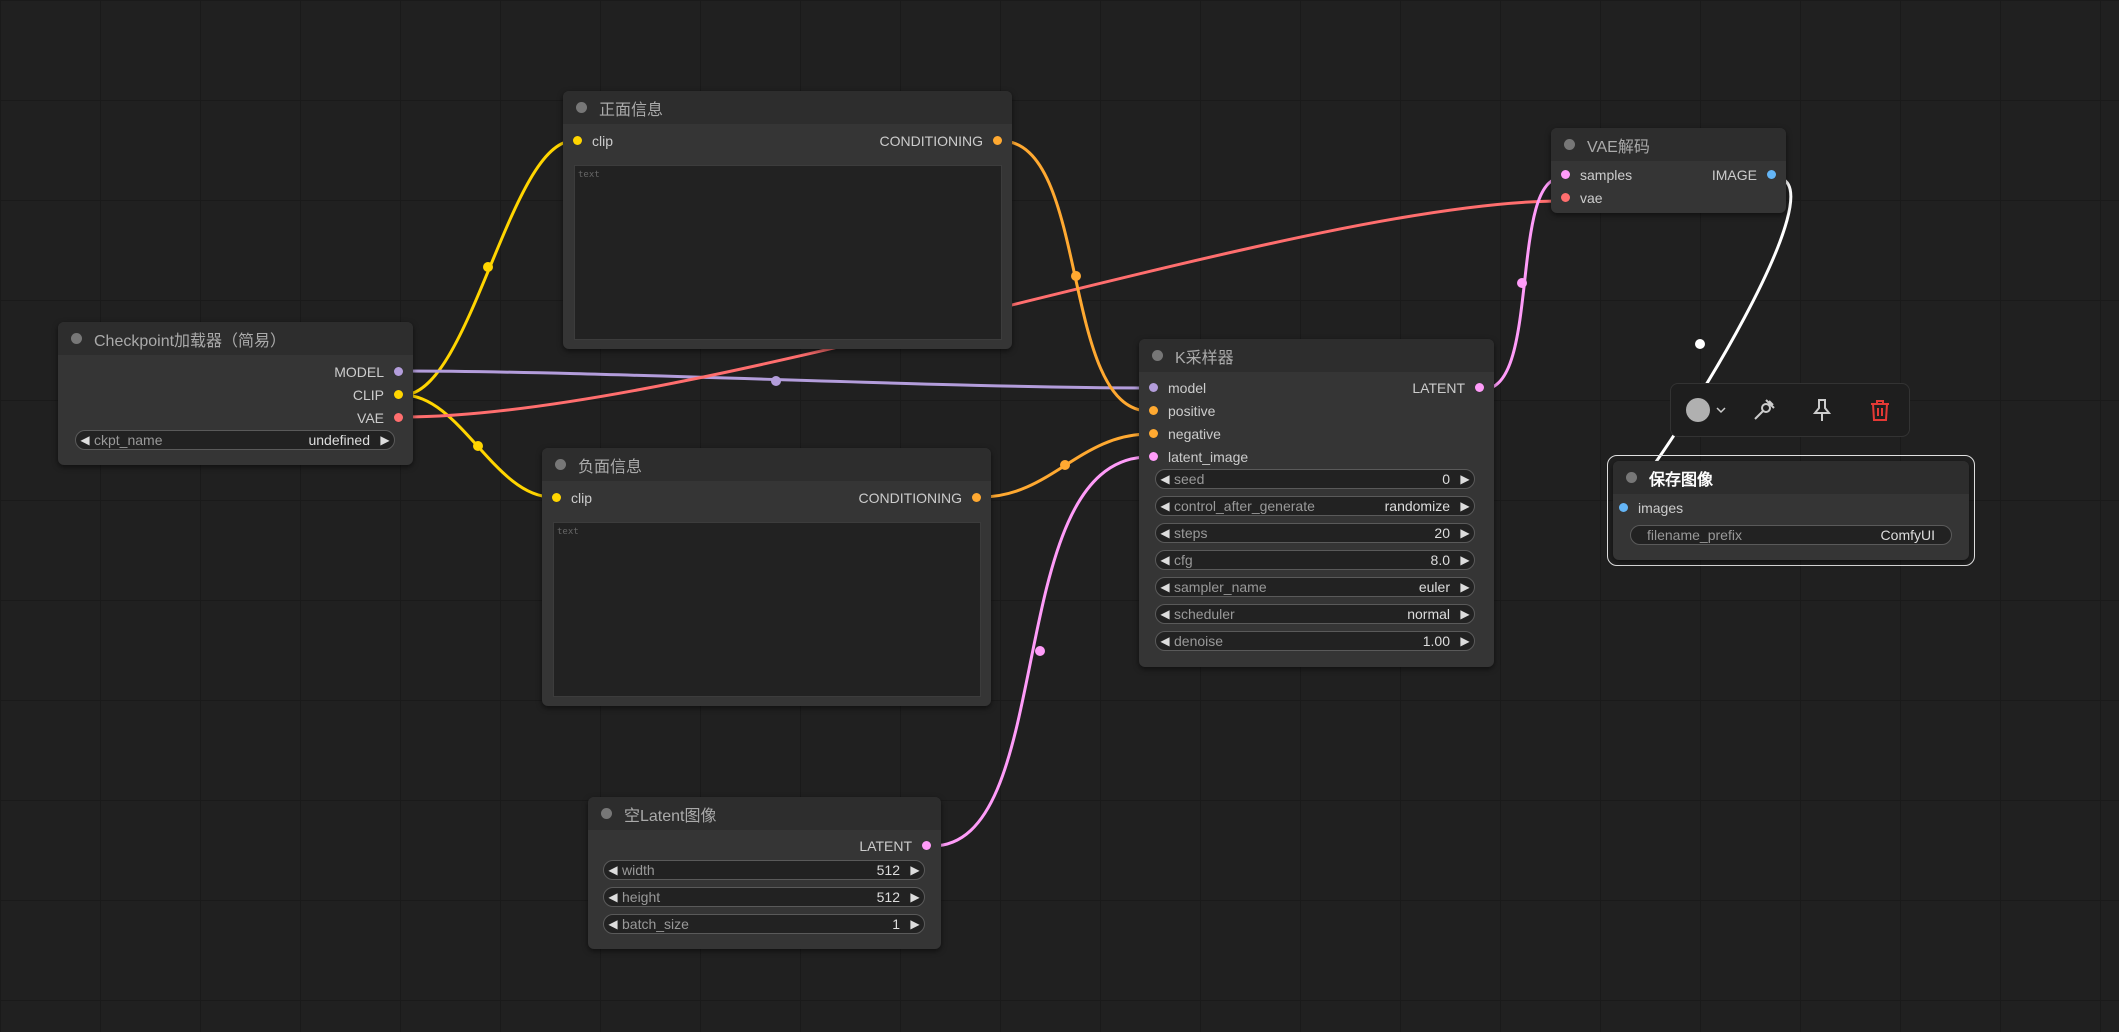  Describe the element at coordinates (764, 813) in the screenshot. I see `node-title-bar: 空Latent图像` at that location.